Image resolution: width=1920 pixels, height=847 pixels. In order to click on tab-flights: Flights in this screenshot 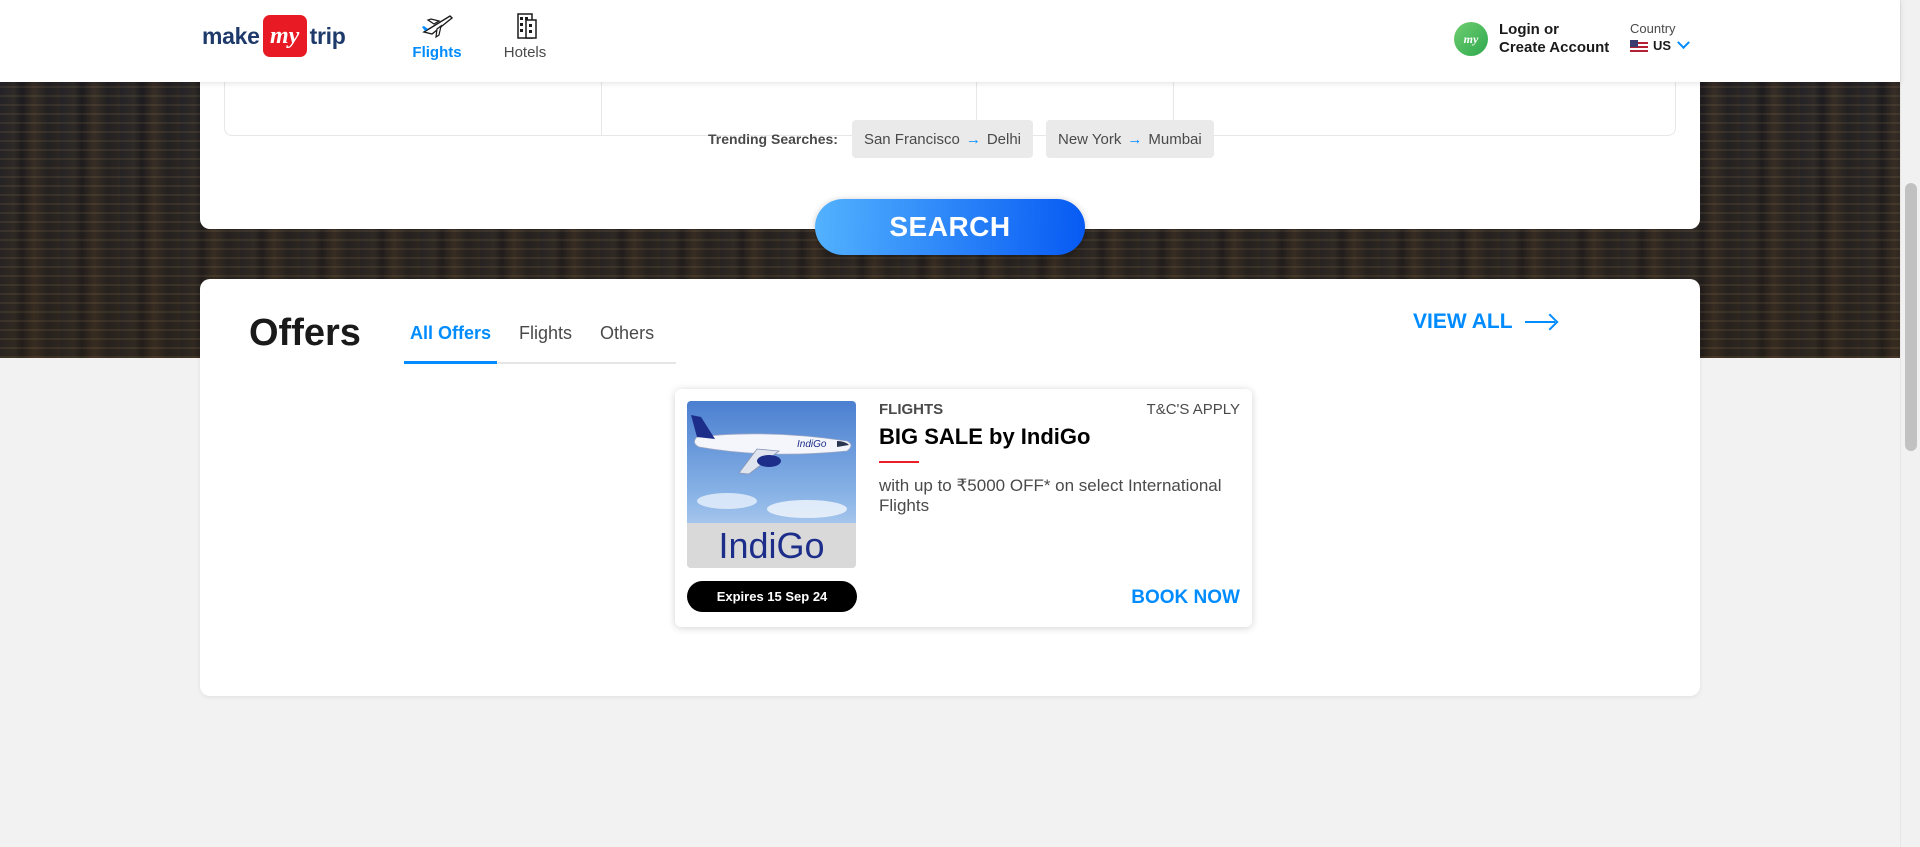, I will do `click(545, 342)`.